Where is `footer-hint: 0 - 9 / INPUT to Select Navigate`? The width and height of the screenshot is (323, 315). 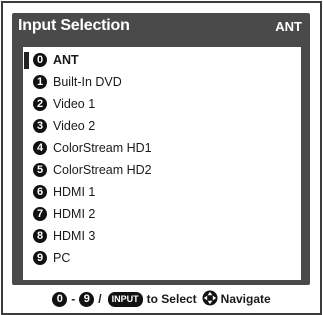
footer-hint: 0 - 9 / INPUT to Select Navigate is located at coordinates (161, 299).